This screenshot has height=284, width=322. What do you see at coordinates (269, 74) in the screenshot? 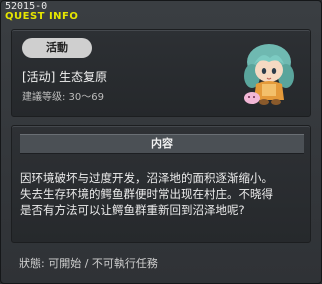
I see `npc-portrait-icon` at bounding box center [269, 74].